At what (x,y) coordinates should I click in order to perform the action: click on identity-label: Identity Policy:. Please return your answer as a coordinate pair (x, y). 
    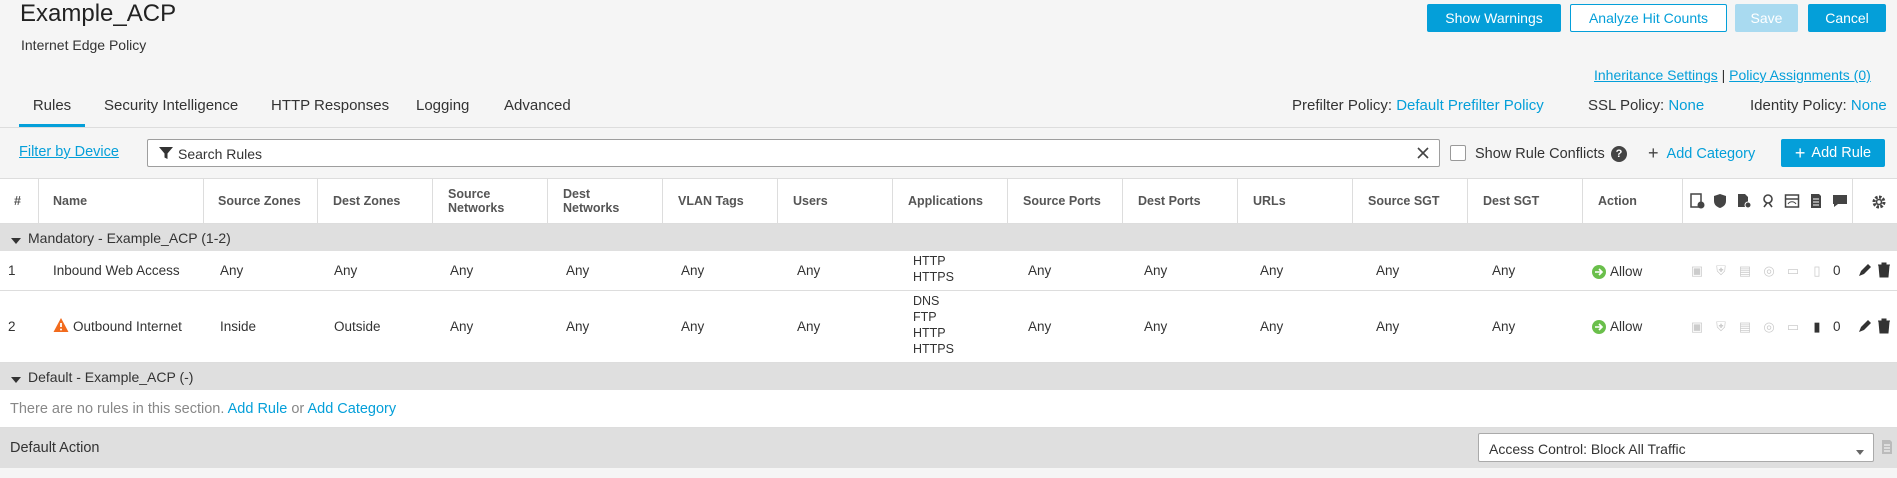
    Looking at the image, I should click on (1798, 105).